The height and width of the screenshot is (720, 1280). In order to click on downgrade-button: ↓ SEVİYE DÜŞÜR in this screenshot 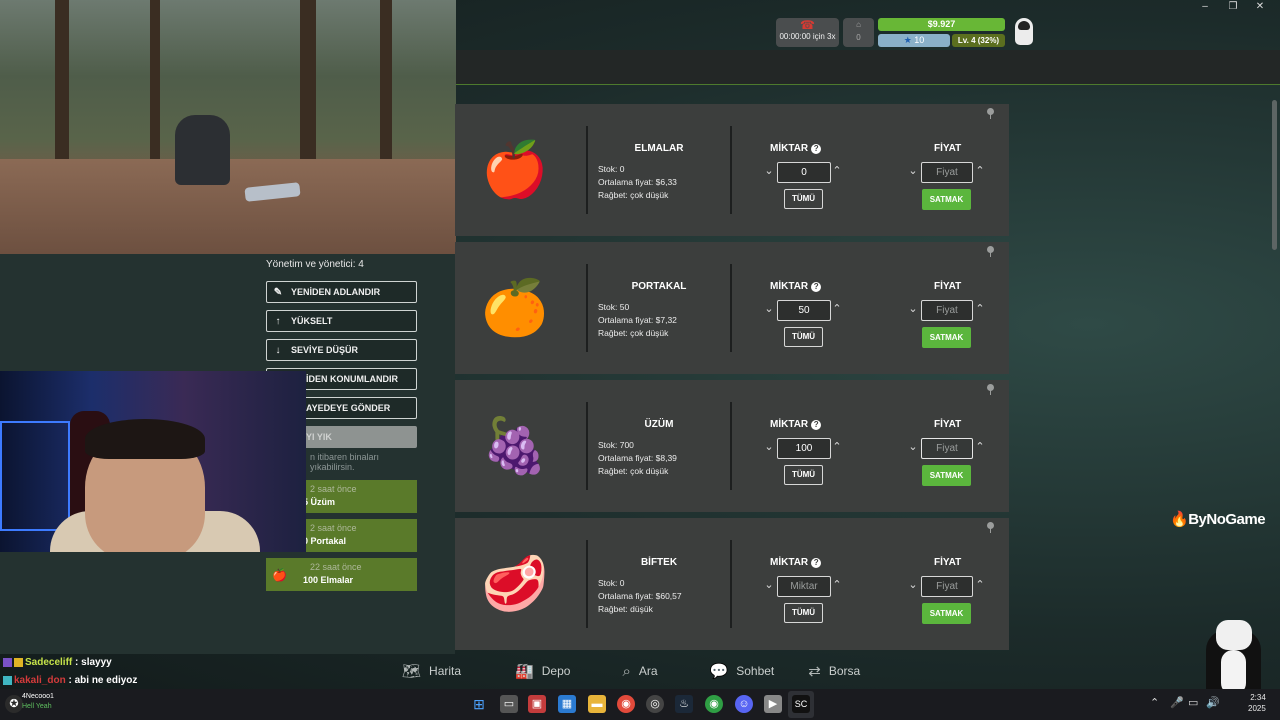, I will do `click(341, 350)`.